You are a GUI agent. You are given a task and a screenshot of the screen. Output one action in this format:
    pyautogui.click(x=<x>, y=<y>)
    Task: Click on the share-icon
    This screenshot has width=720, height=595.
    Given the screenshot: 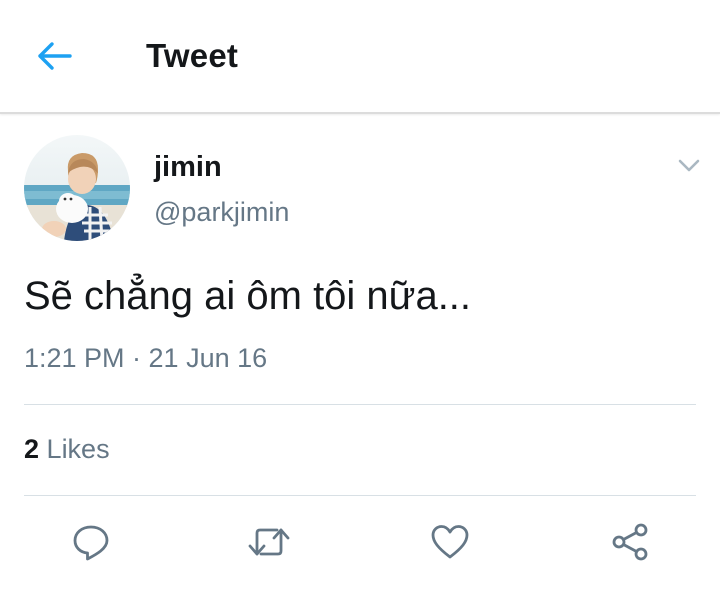 What is the action you would take?
    pyautogui.click(x=630, y=542)
    